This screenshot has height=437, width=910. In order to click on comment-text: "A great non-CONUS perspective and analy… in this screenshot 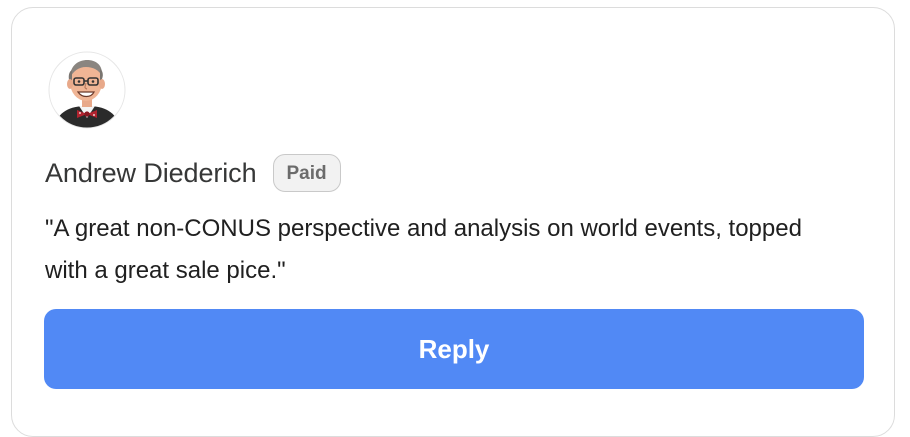, I will do `click(423, 249)`.